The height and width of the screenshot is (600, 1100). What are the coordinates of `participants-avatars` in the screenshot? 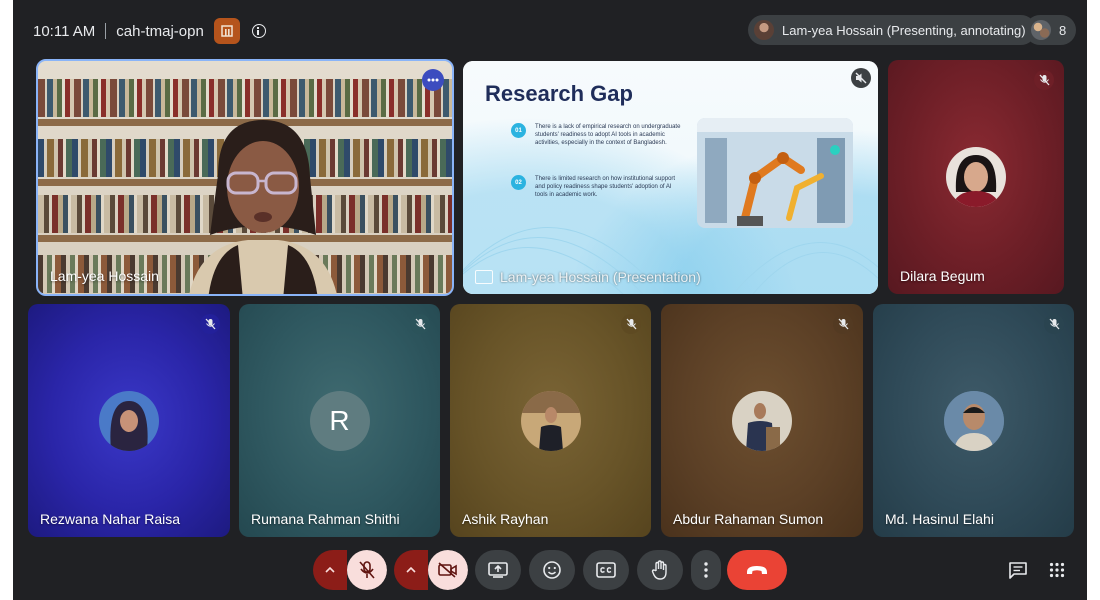 It's located at (1041, 30).